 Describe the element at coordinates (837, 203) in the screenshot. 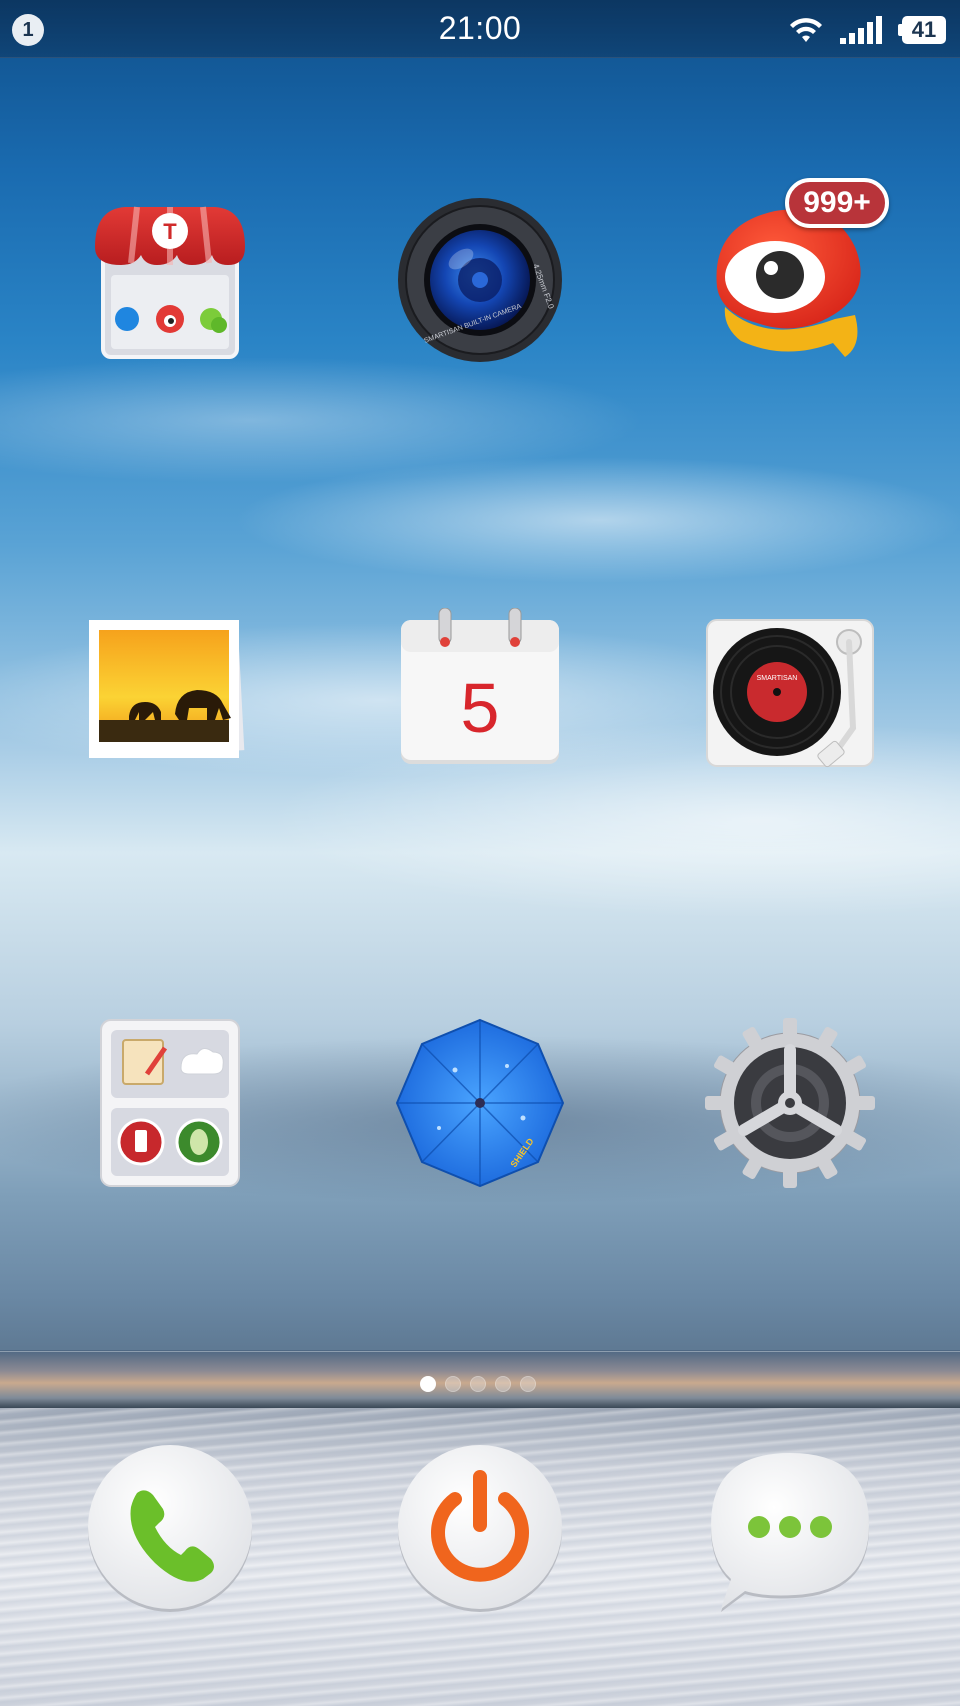

I see `weibo-notification-badge: 999+` at that location.